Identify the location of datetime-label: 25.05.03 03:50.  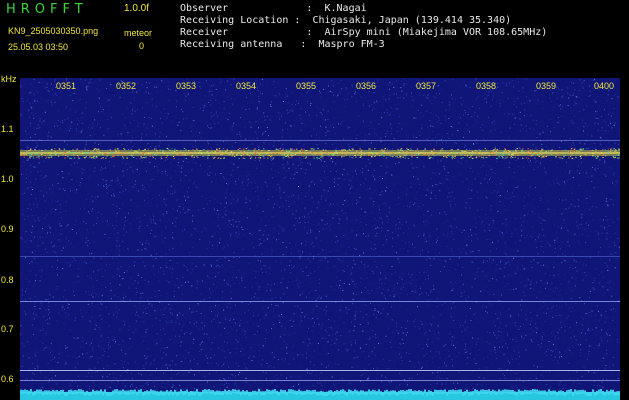
(38, 47).